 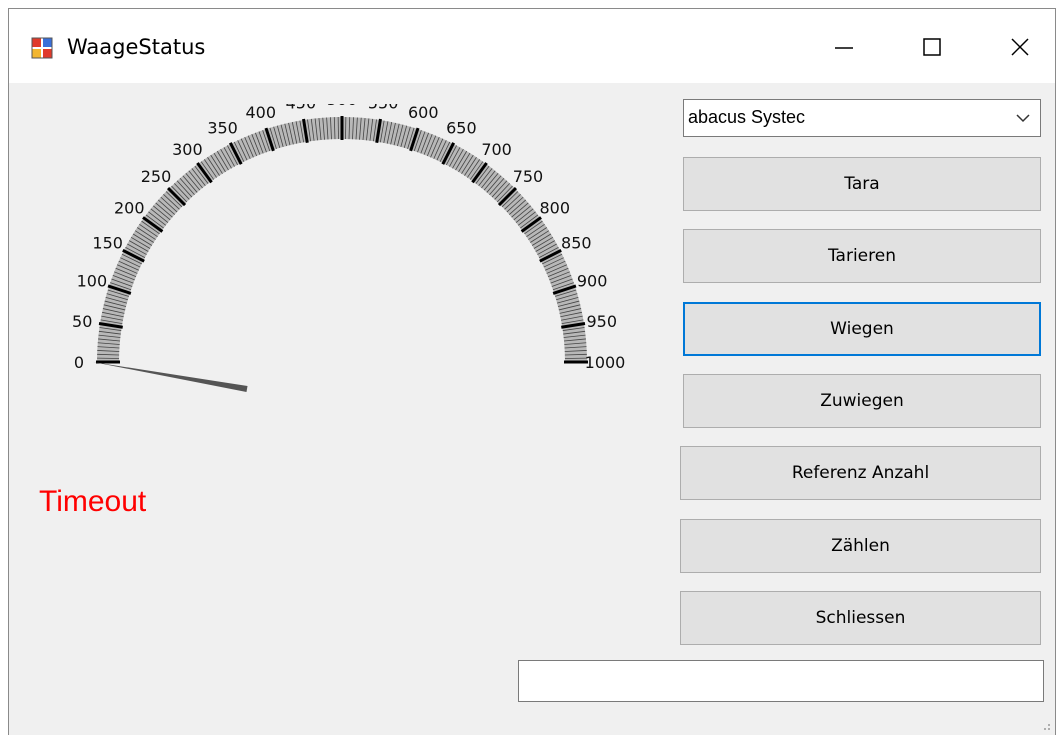 What do you see at coordinates (129, 207) in the screenshot?
I see `gauge-tick-label: 200` at bounding box center [129, 207].